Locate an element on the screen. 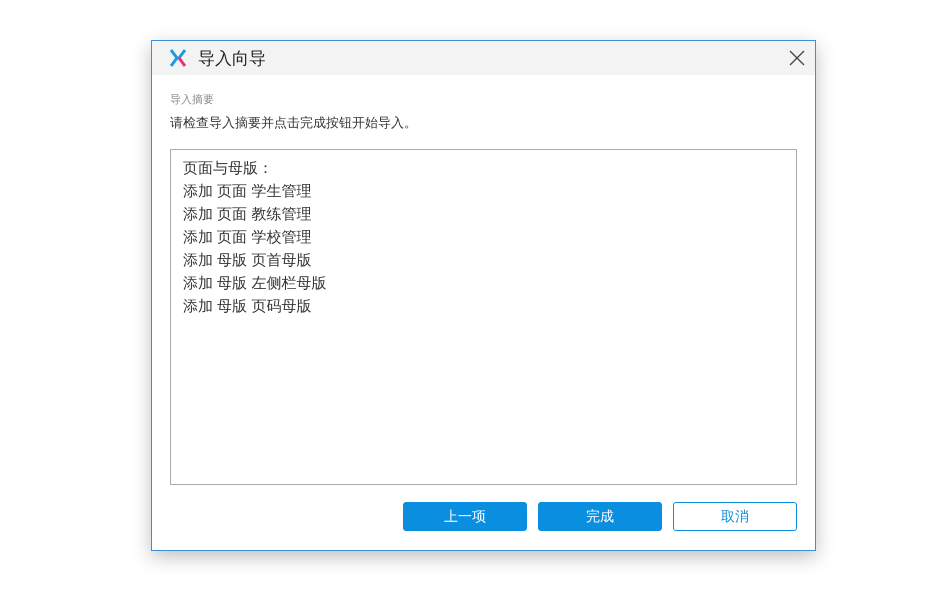  summary-line: 页面与母版： is located at coordinates (228, 169).